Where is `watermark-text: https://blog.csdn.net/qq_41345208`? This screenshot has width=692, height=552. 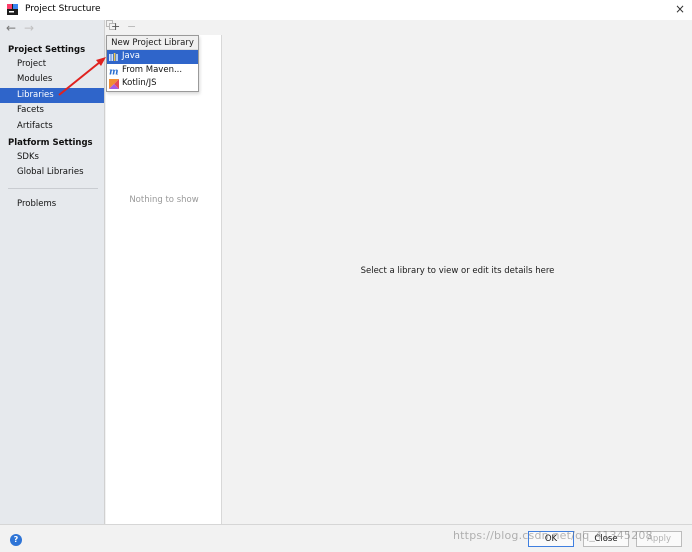 watermark-text: https://blog.csdn.net/qq_41345208 is located at coordinates (553, 535).